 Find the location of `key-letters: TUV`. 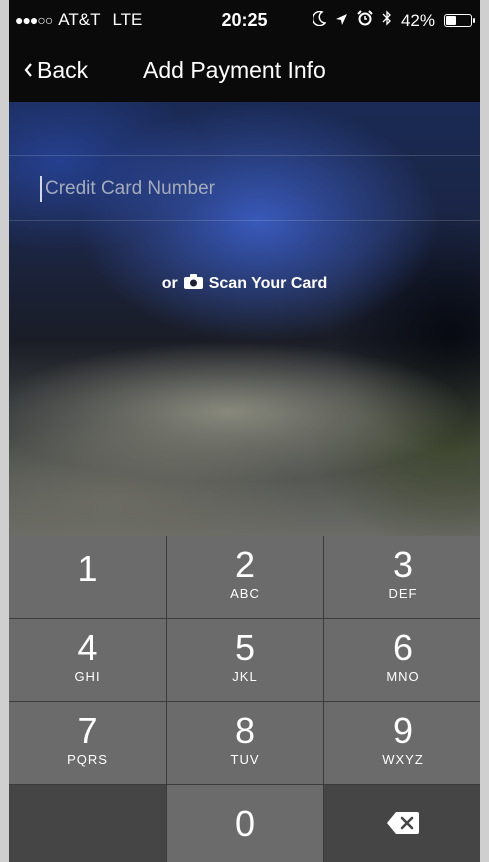

key-letters: TUV is located at coordinates (245, 759).